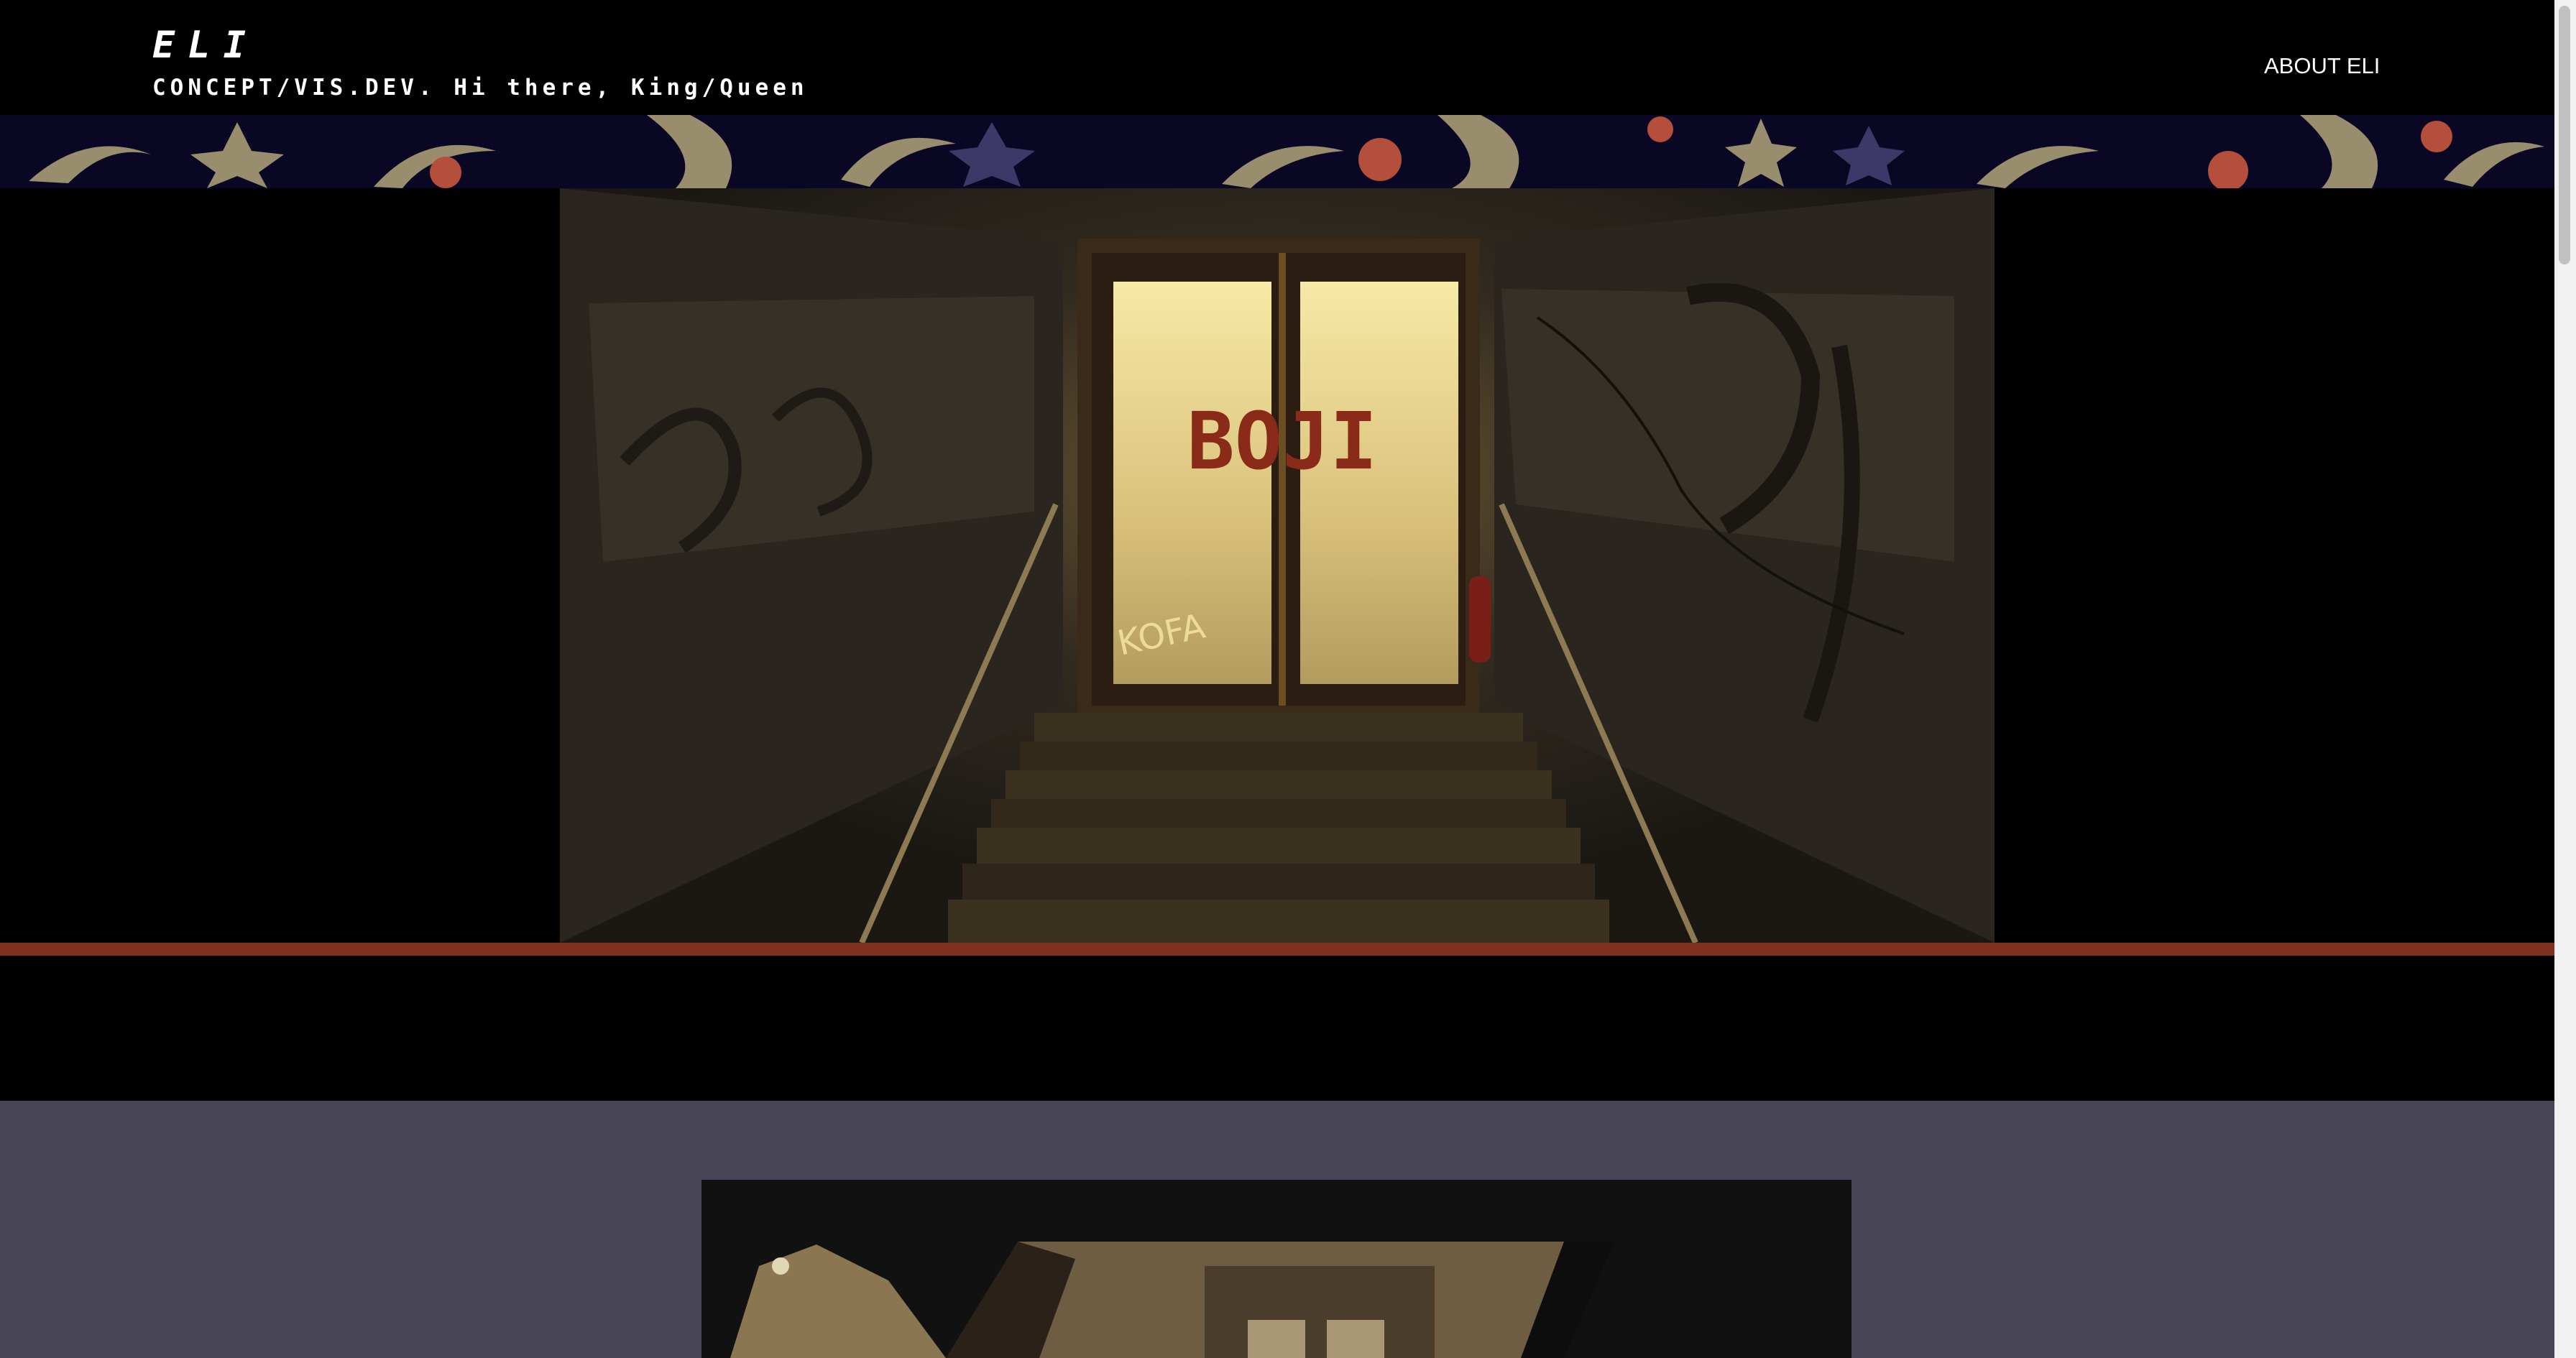 Image resolution: width=2576 pixels, height=1358 pixels. Describe the element at coordinates (2564, 135) in the screenshot. I see `scrollbar-thumb` at that location.